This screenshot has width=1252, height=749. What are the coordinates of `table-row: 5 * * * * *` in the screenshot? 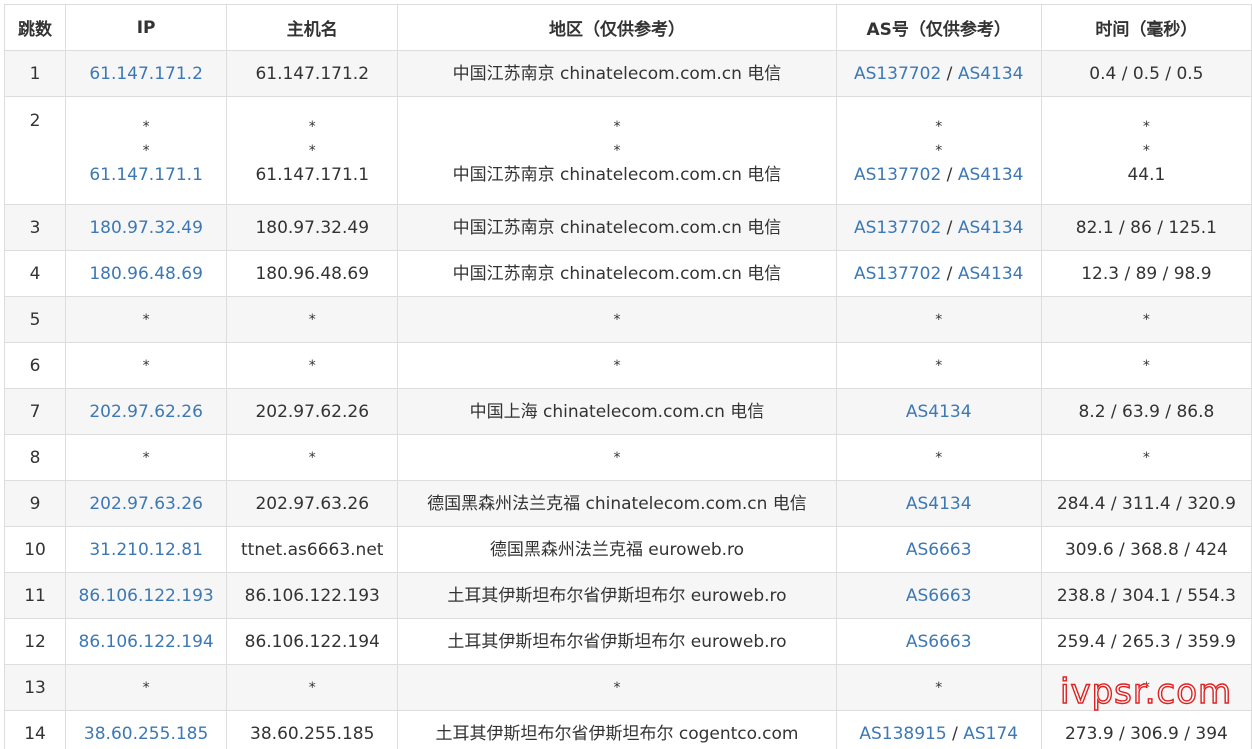 It's located at (627, 319).